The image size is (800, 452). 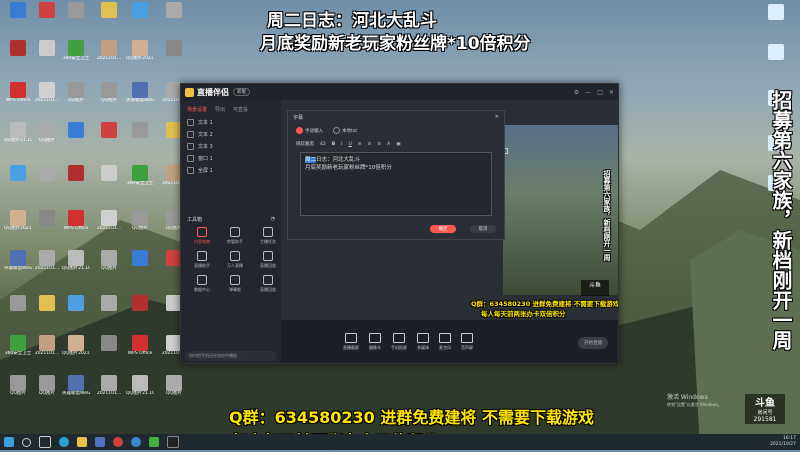 I want to click on tab-scene: 场景设置, so click(x=197, y=109).